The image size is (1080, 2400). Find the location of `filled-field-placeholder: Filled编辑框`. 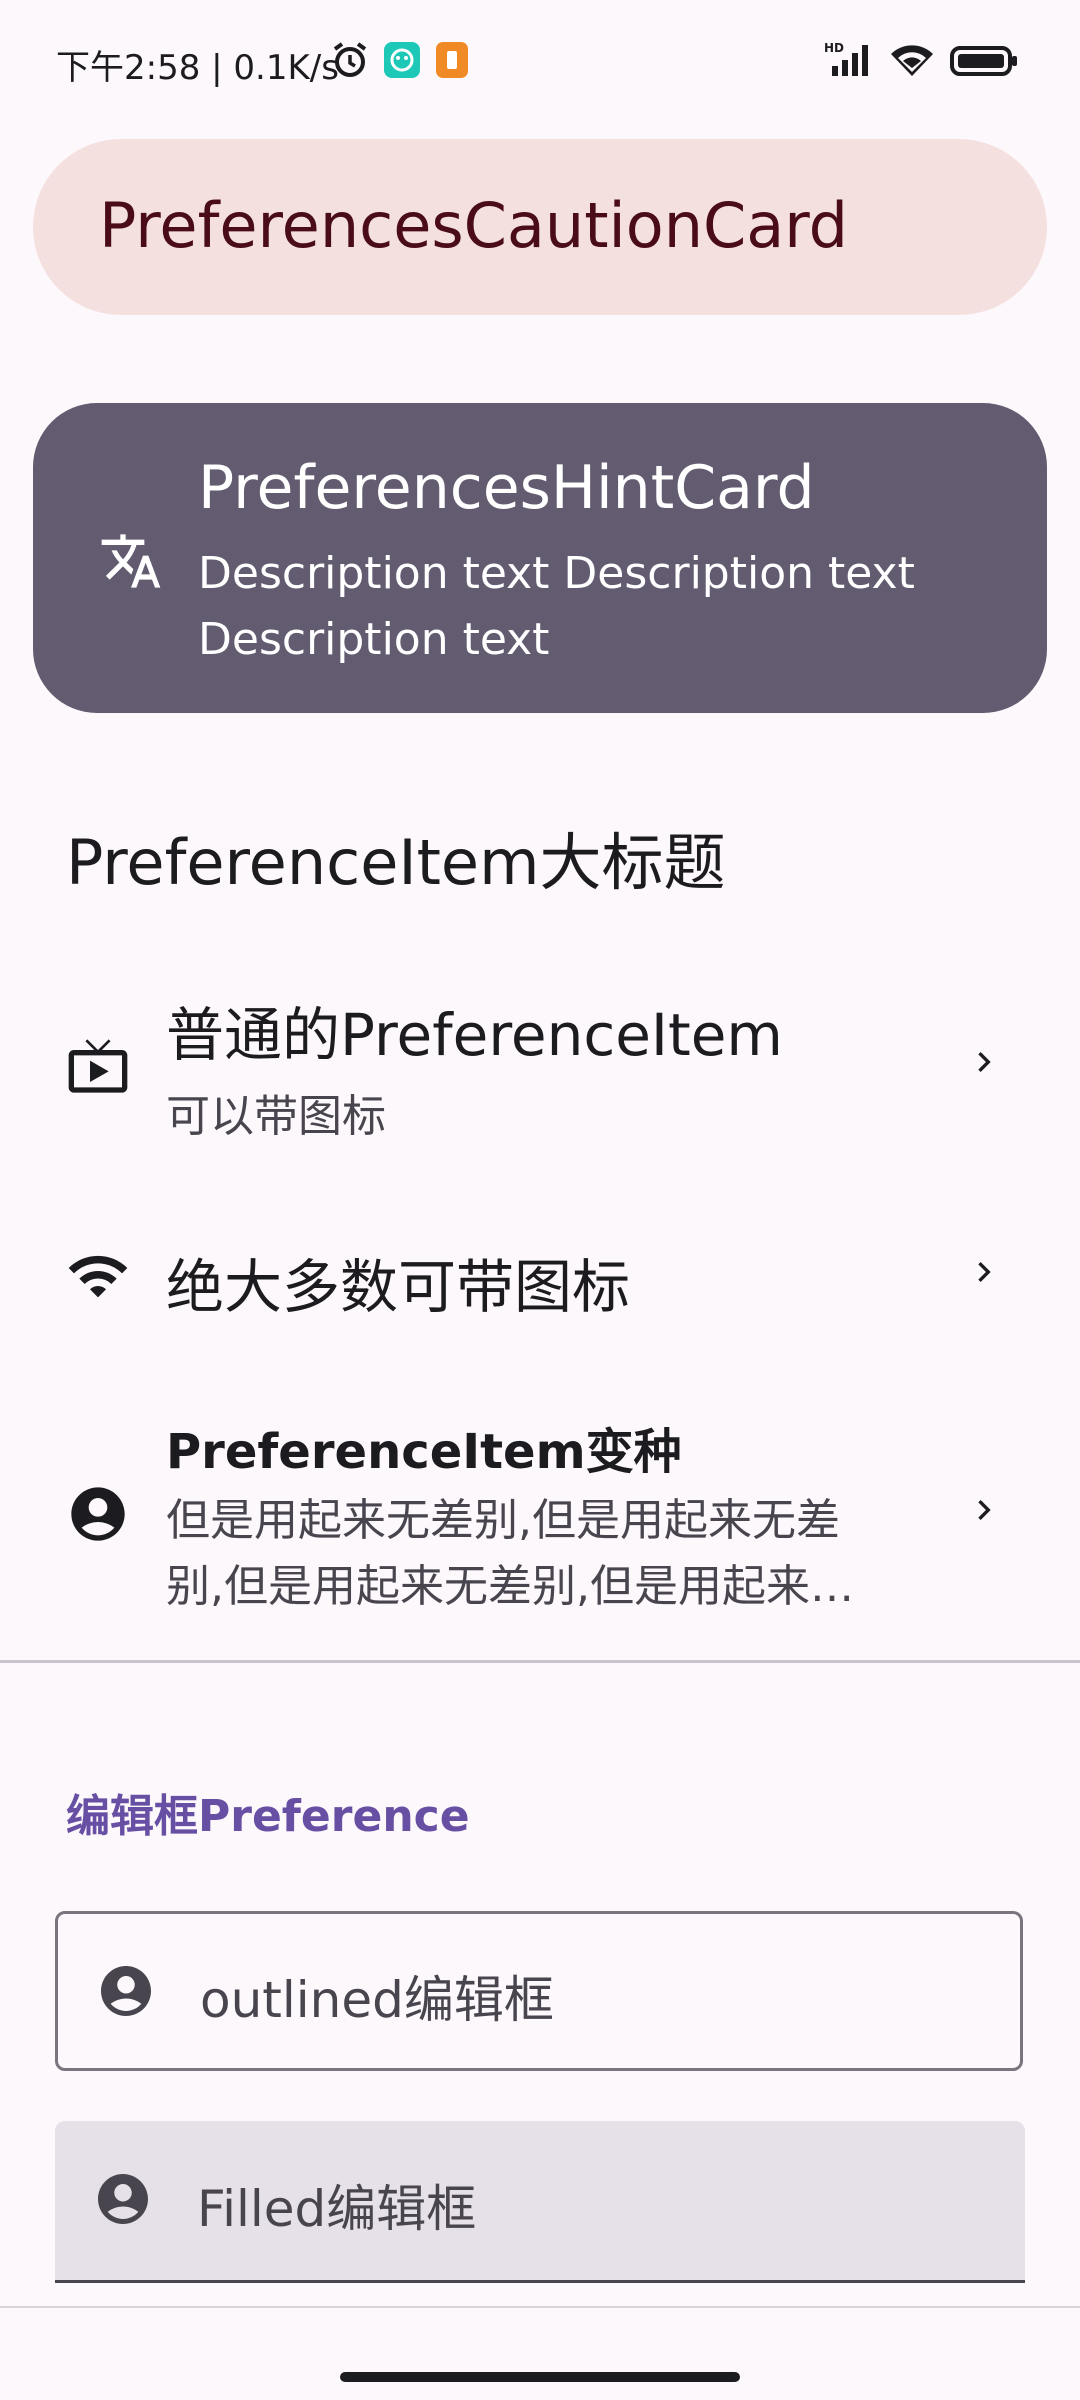

filled-field-placeholder: Filled编辑框 is located at coordinates (337, 2209).